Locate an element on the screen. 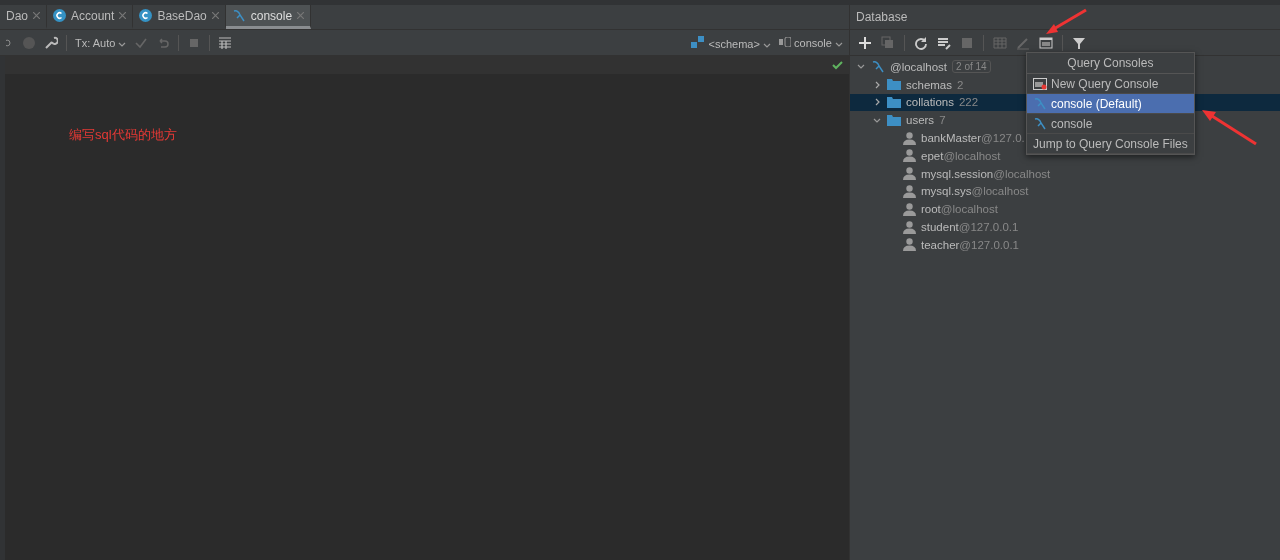 This screenshot has height=560, width=1280. schema-settings-icon is located at coordinates (944, 42).